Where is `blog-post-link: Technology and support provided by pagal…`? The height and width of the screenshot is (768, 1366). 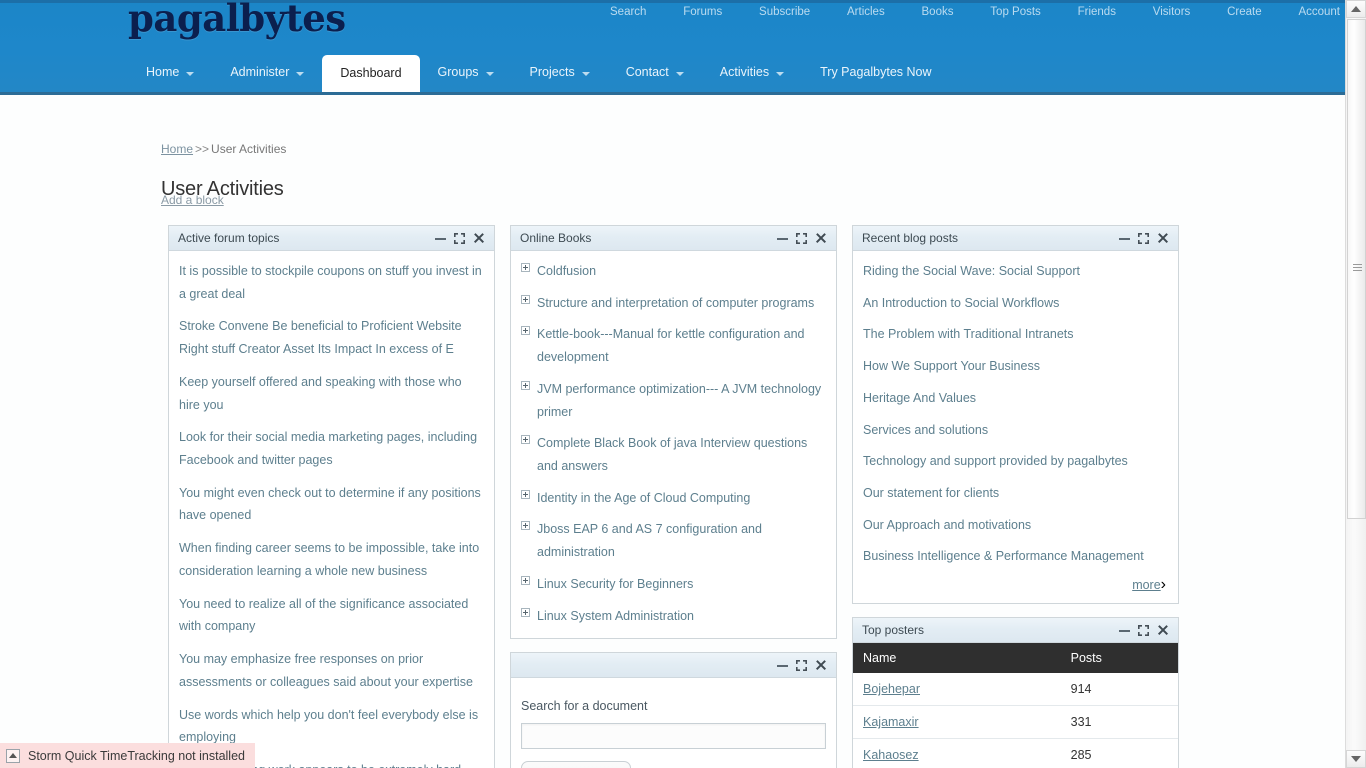
blog-post-link: Technology and support provided by pagal… is located at coordinates (995, 461).